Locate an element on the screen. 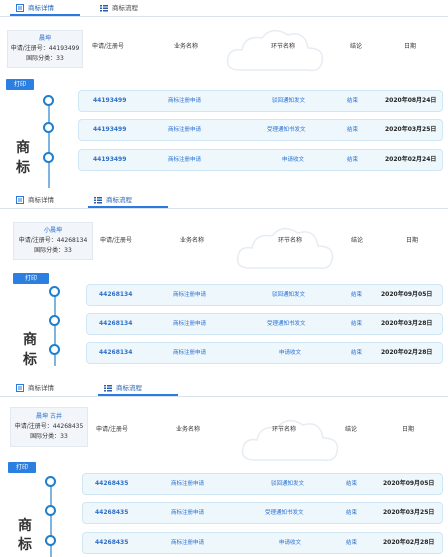 The height and width of the screenshot is (557, 448). table-row: 44268435 商标注册申请 受理通知书发文 结束 2020年03月25日 is located at coordinates (262, 513).